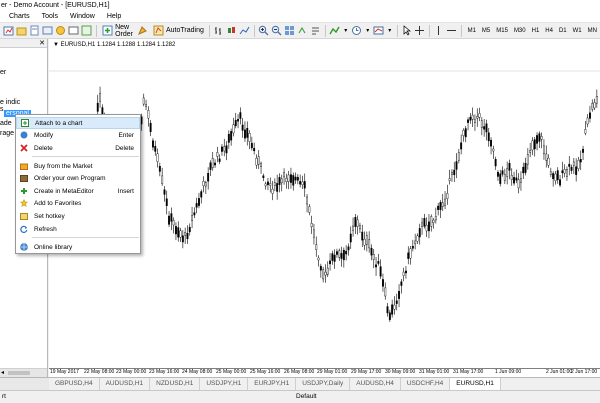 The width and height of the screenshot is (600, 403). What do you see at coordinates (78, 178) in the screenshot?
I see `menu-item-order-program: Order your own Program` at bounding box center [78, 178].